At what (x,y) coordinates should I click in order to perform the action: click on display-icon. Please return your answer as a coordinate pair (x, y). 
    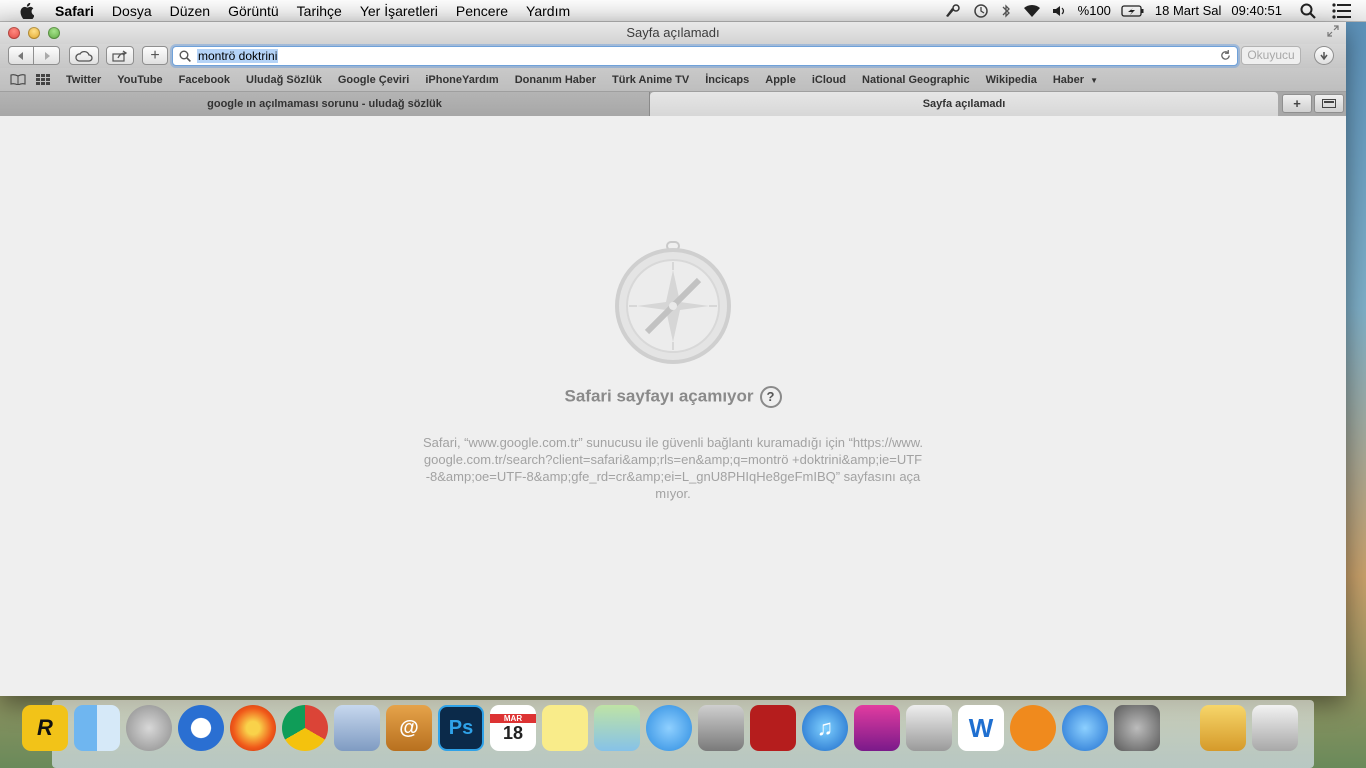
    Looking at the image, I should click on (877, 728).